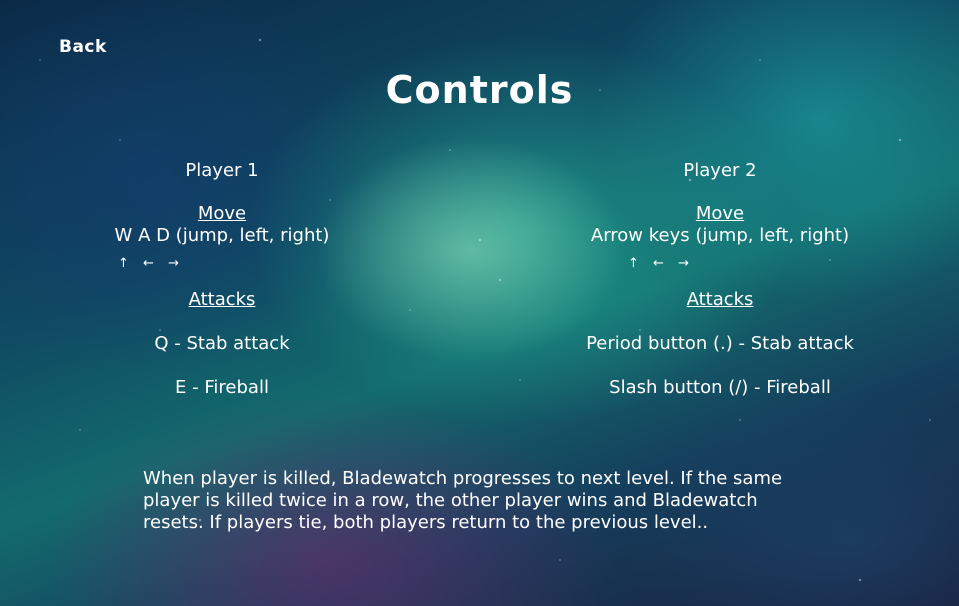 The height and width of the screenshot is (606, 959). I want to click on player1-arrow-icons: ↑ ← →, so click(222, 264).